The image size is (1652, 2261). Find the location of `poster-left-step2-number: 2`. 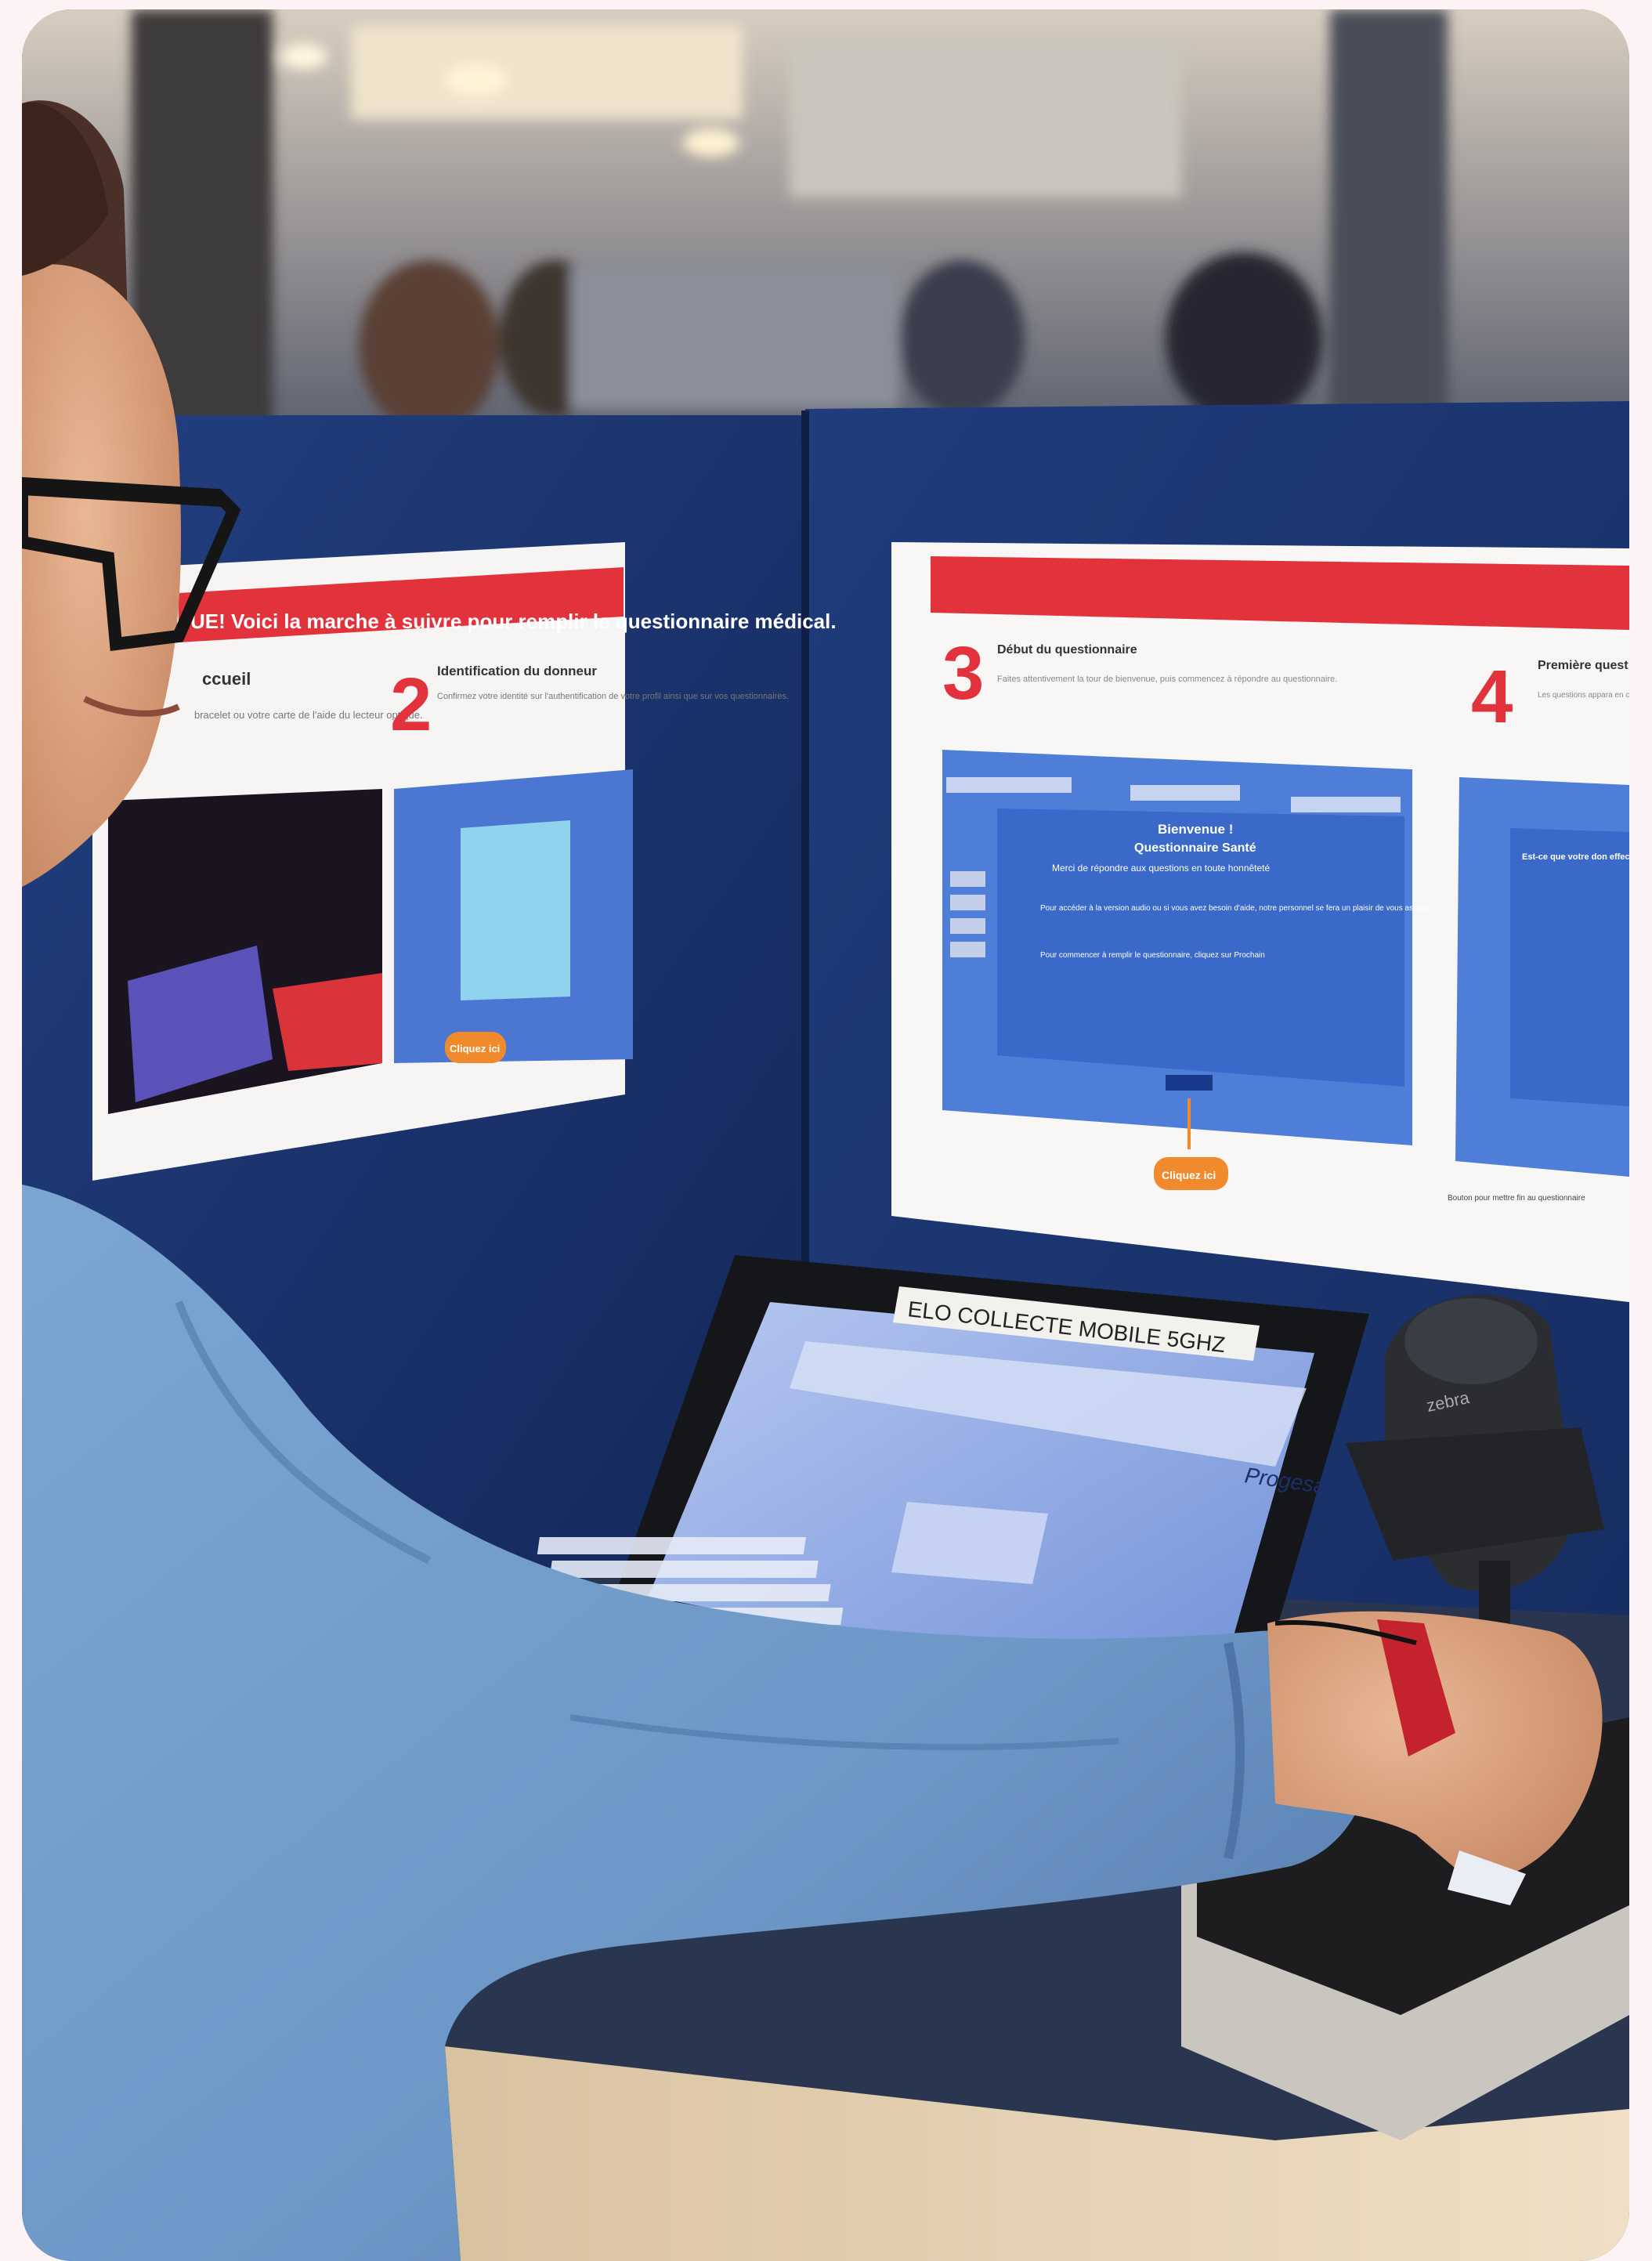

poster-left-step2-number: 2 is located at coordinates (411, 705).